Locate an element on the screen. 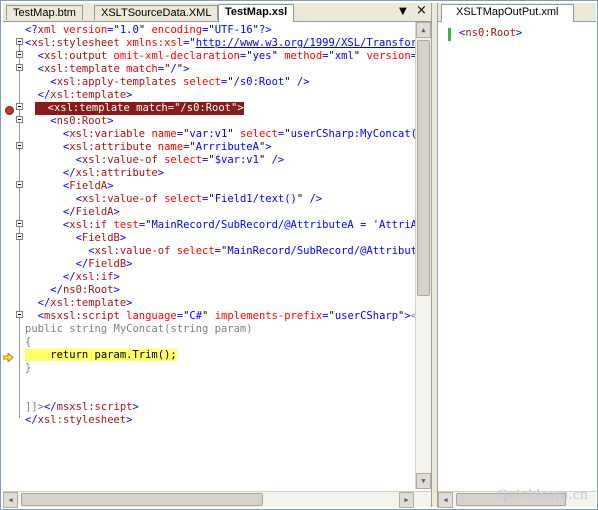 The image size is (598, 510). code-token: ]]> is located at coordinates (34, 407).